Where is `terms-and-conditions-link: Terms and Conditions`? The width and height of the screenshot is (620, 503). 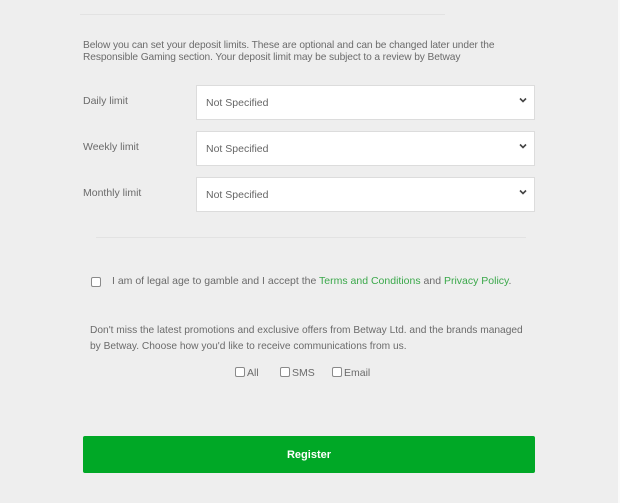
terms-and-conditions-link: Terms and Conditions is located at coordinates (370, 281).